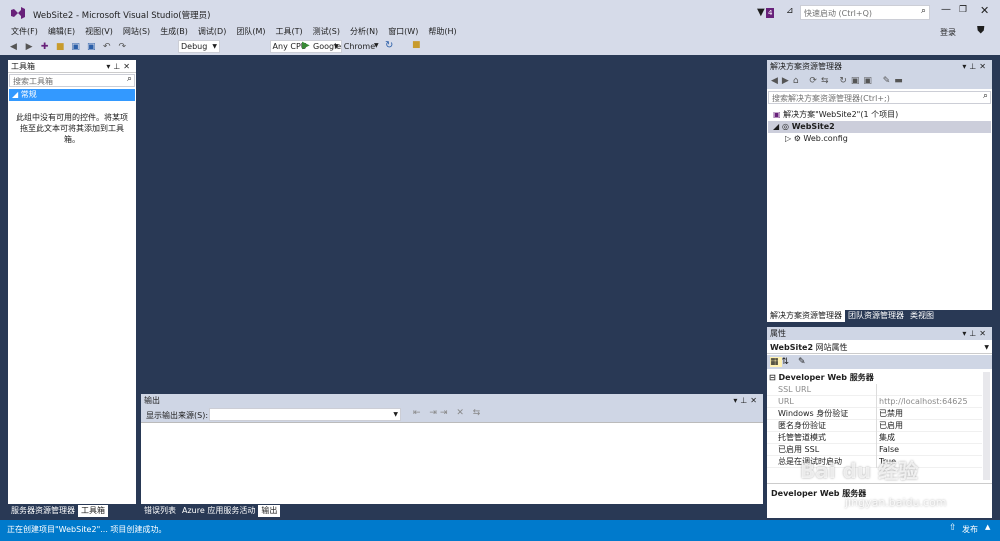 Image resolution: width=1000 pixels, height=541 pixels. I want to click on property-category: ⊟ Developer Web 服务器, so click(874, 378).